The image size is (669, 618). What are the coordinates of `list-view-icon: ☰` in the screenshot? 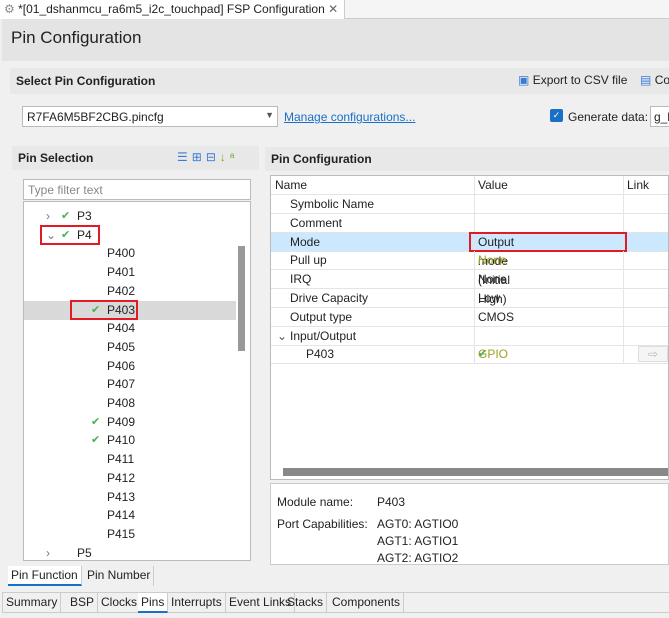 It's located at (184, 157).